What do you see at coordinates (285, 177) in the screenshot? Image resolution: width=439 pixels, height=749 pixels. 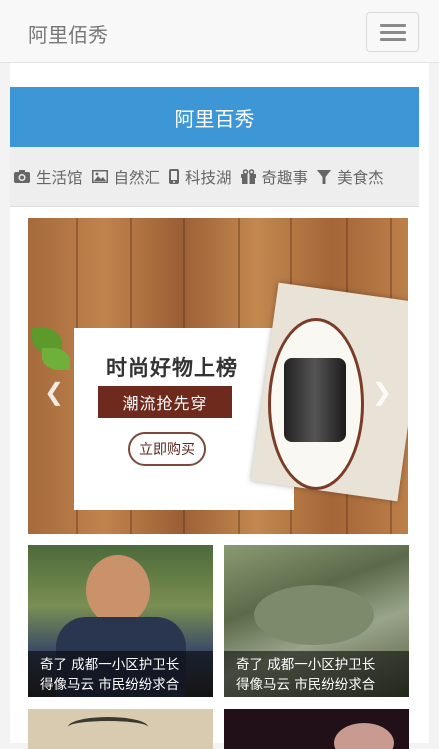 I see `category-label: 奇趣事` at bounding box center [285, 177].